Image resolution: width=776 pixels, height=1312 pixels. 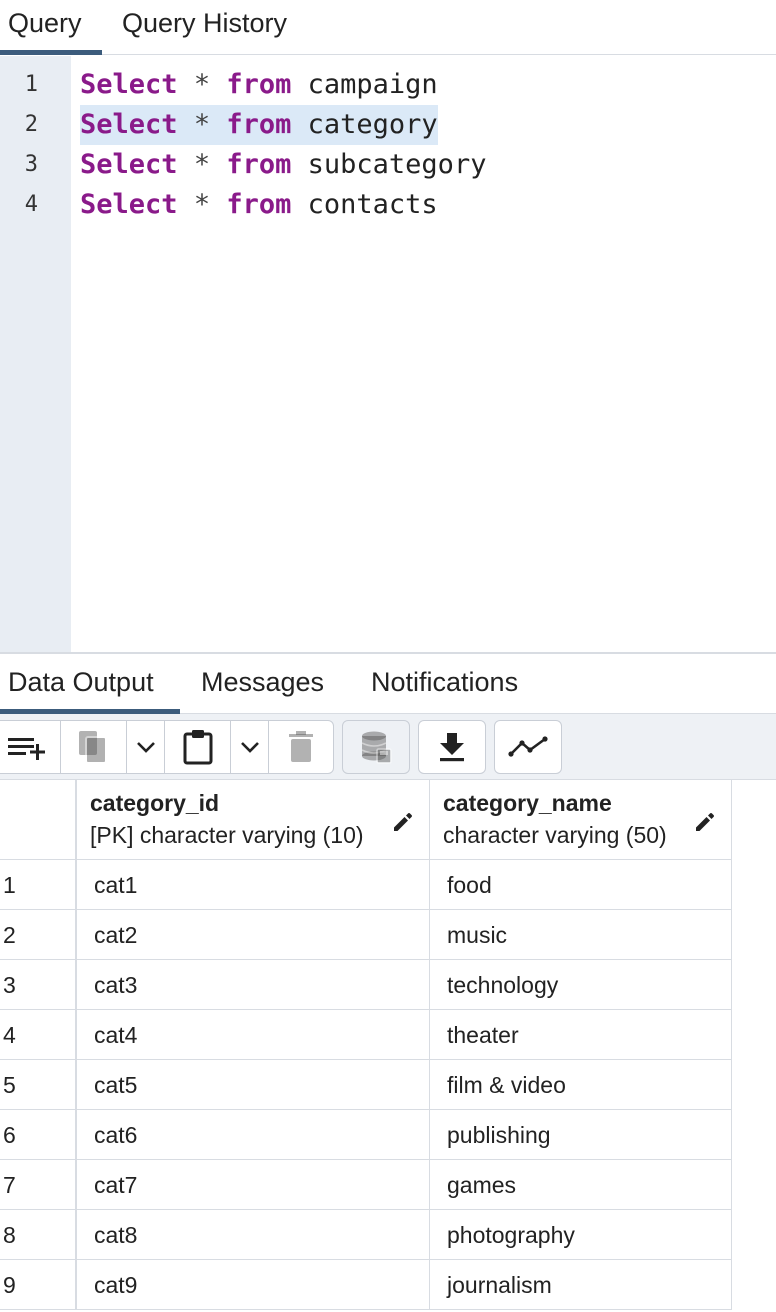 I want to click on column-name: category_id, so click(x=155, y=803).